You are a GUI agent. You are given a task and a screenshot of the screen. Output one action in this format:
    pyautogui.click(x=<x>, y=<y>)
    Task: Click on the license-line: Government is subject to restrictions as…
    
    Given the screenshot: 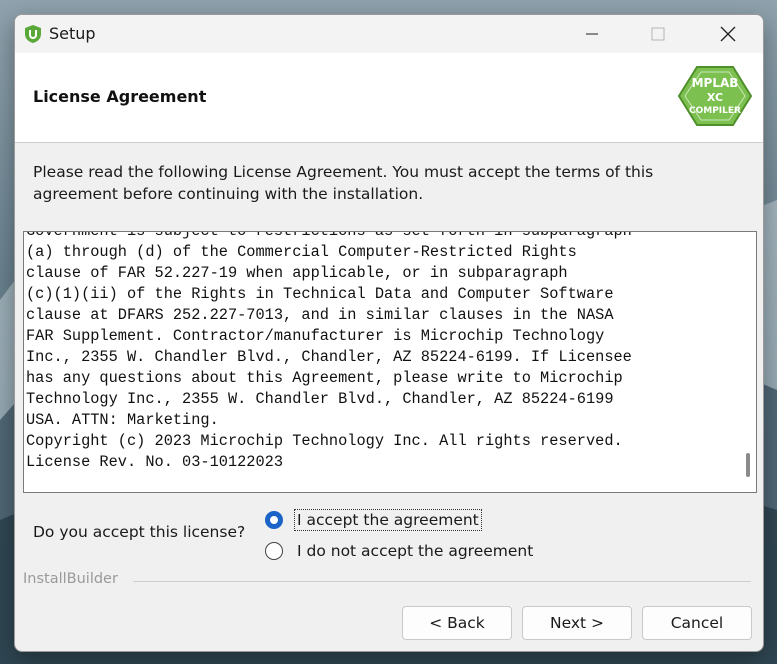 What is the action you would take?
    pyautogui.click(x=329, y=235)
    